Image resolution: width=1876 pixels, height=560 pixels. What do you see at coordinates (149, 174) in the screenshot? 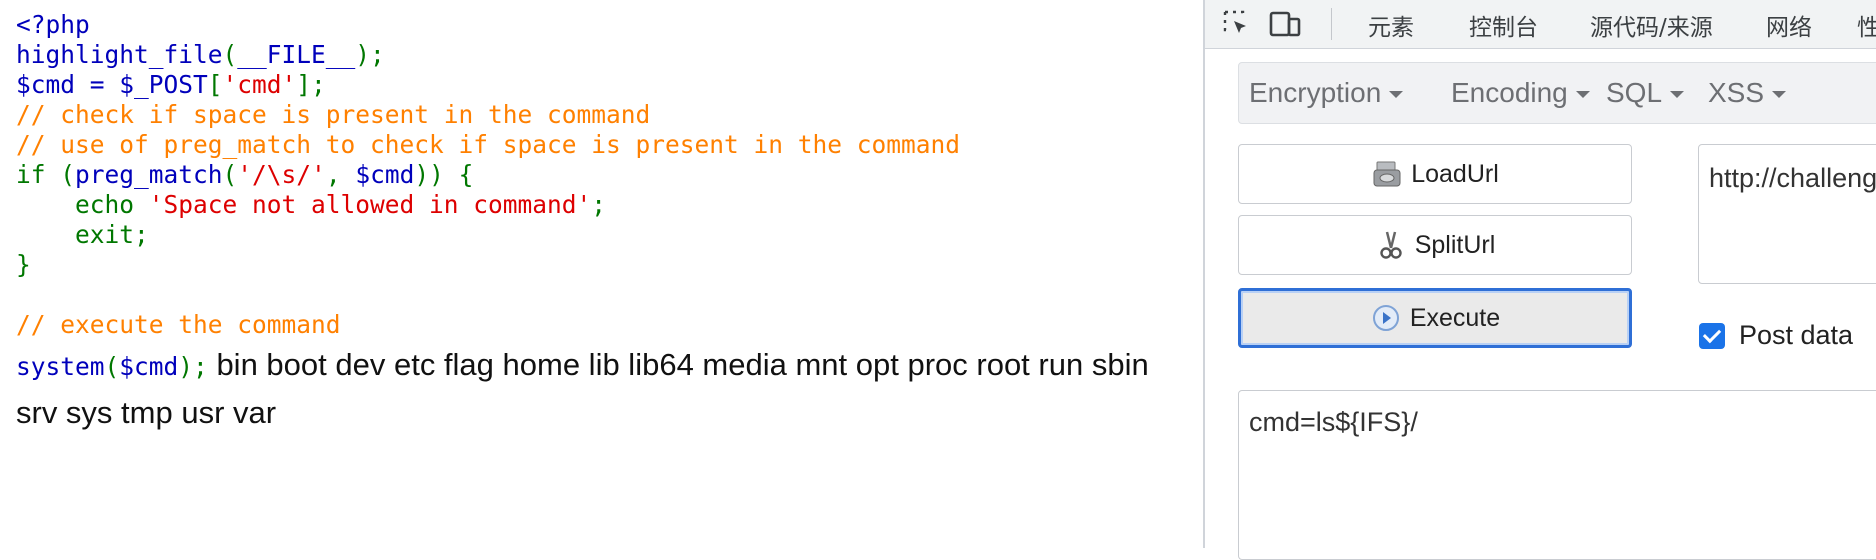
I see `fn-preg-match: preg_match` at bounding box center [149, 174].